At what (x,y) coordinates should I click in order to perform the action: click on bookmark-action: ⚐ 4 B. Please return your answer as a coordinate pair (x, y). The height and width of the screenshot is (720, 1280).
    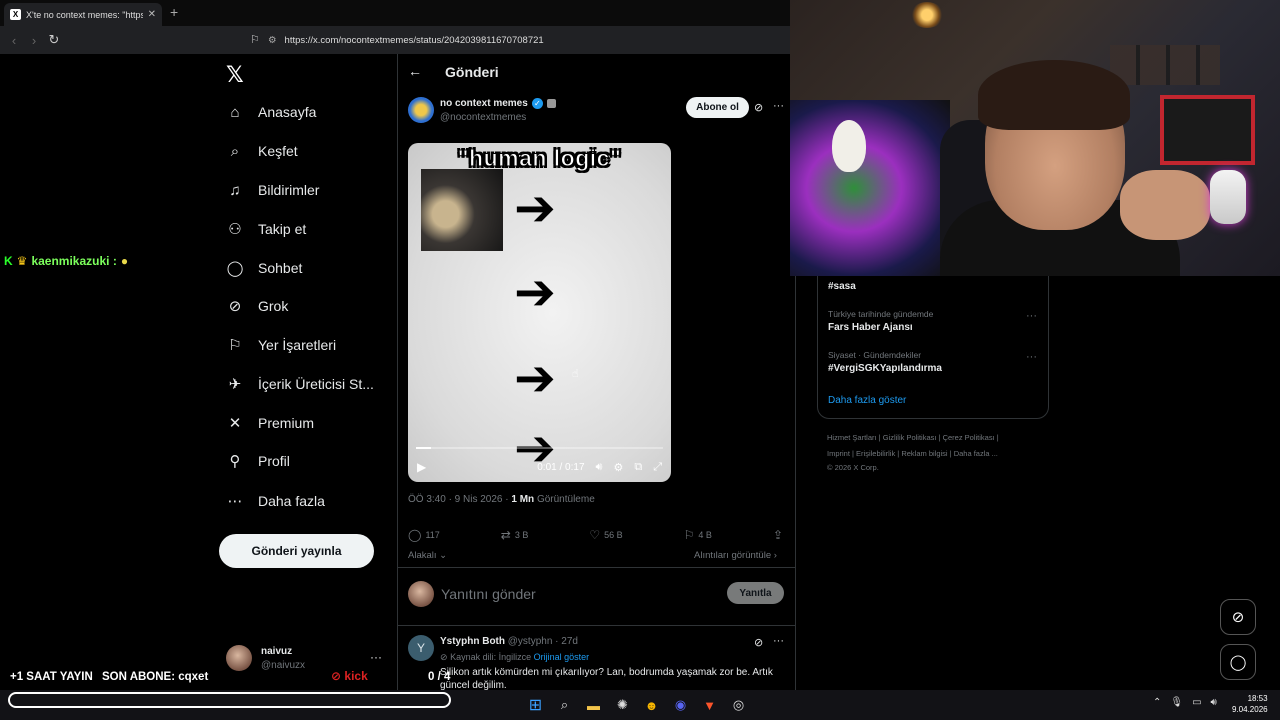
    Looking at the image, I should click on (698, 535).